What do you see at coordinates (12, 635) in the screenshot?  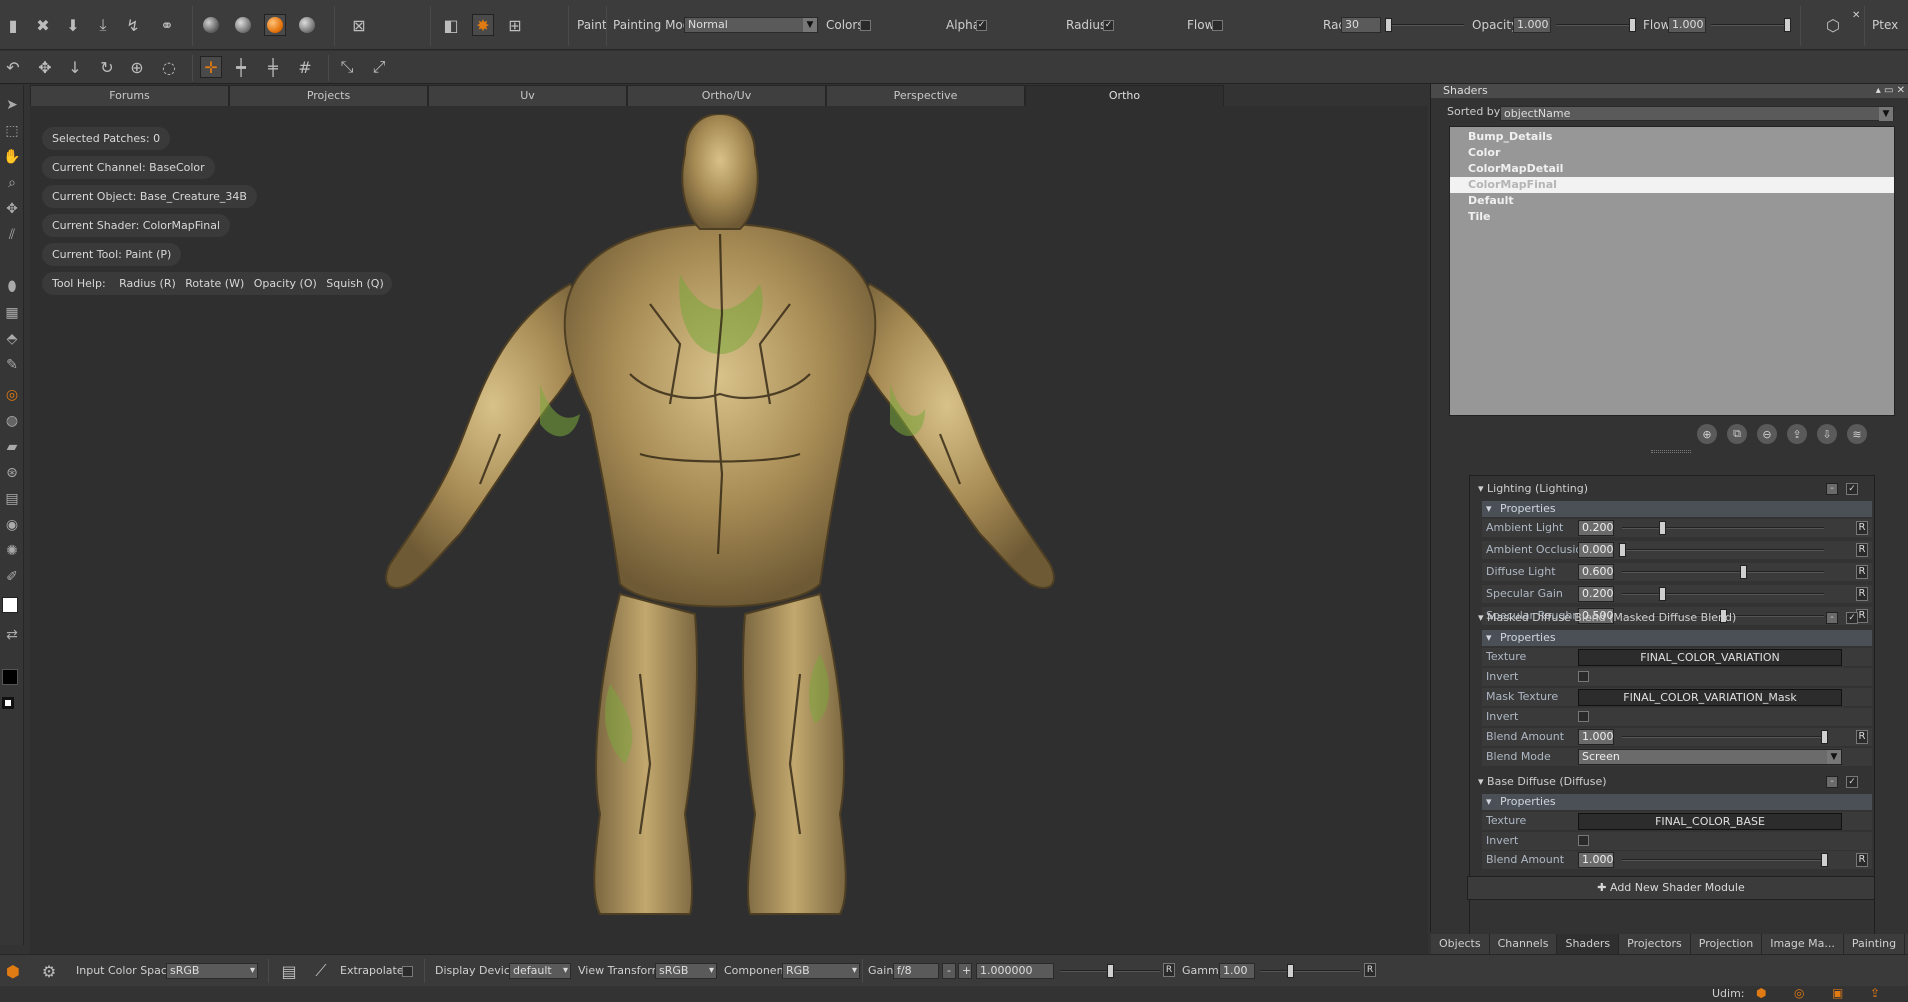 I see `swap-colors-icon: ⇄` at bounding box center [12, 635].